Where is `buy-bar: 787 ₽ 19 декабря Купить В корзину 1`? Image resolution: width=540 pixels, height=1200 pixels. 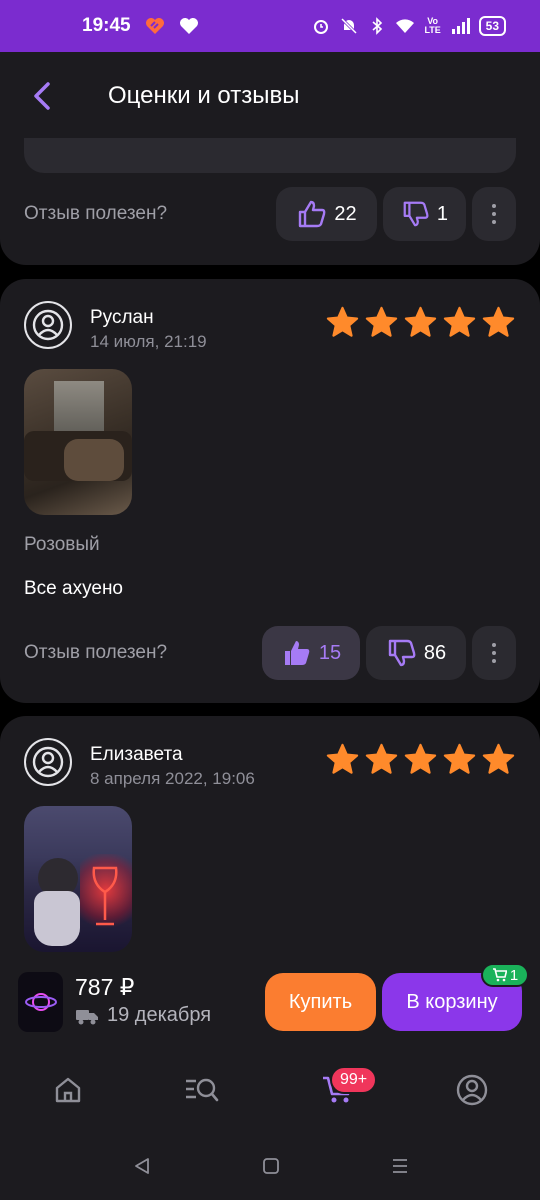
buy-bar: 787 ₽ 19 декабря Купить В корзину 1 is located at coordinates (270, 1001).